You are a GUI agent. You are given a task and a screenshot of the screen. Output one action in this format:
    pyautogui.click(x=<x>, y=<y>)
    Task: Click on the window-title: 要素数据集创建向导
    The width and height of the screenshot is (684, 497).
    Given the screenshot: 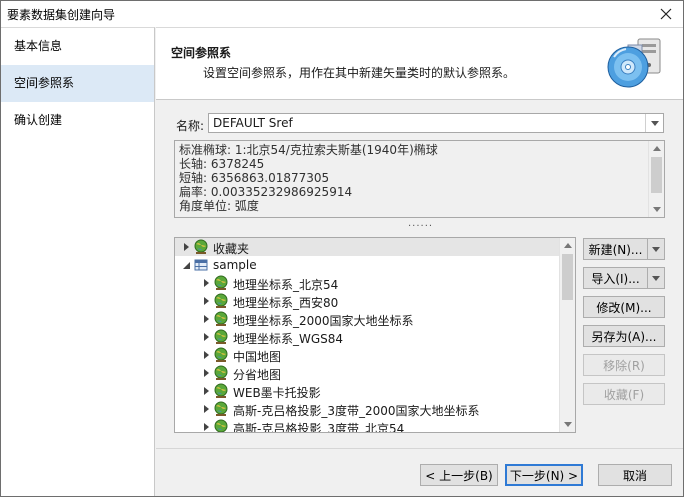 What is the action you would take?
    pyautogui.click(x=61, y=15)
    